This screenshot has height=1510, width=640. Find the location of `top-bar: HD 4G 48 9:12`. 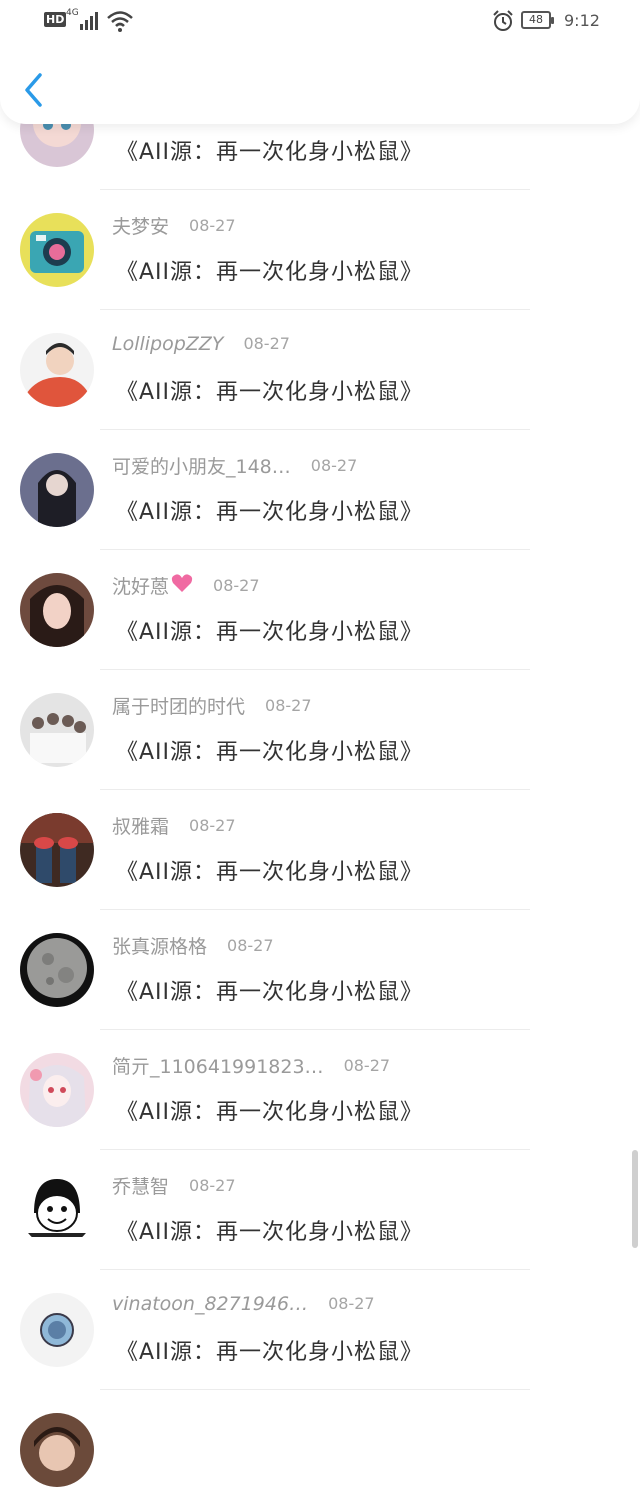

top-bar: HD 4G 48 9:12 is located at coordinates (320, 62).